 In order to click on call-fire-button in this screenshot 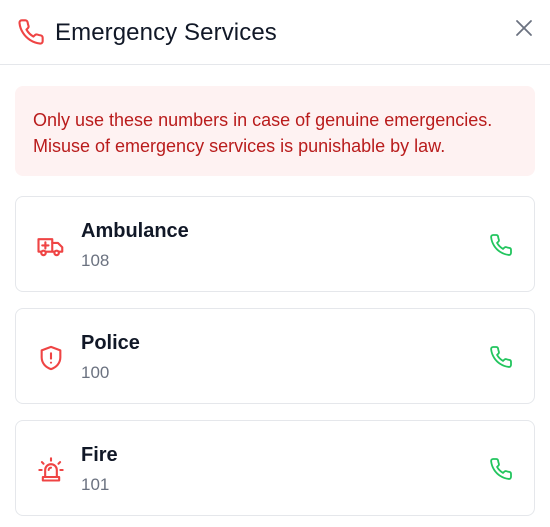, I will do `click(501, 469)`.